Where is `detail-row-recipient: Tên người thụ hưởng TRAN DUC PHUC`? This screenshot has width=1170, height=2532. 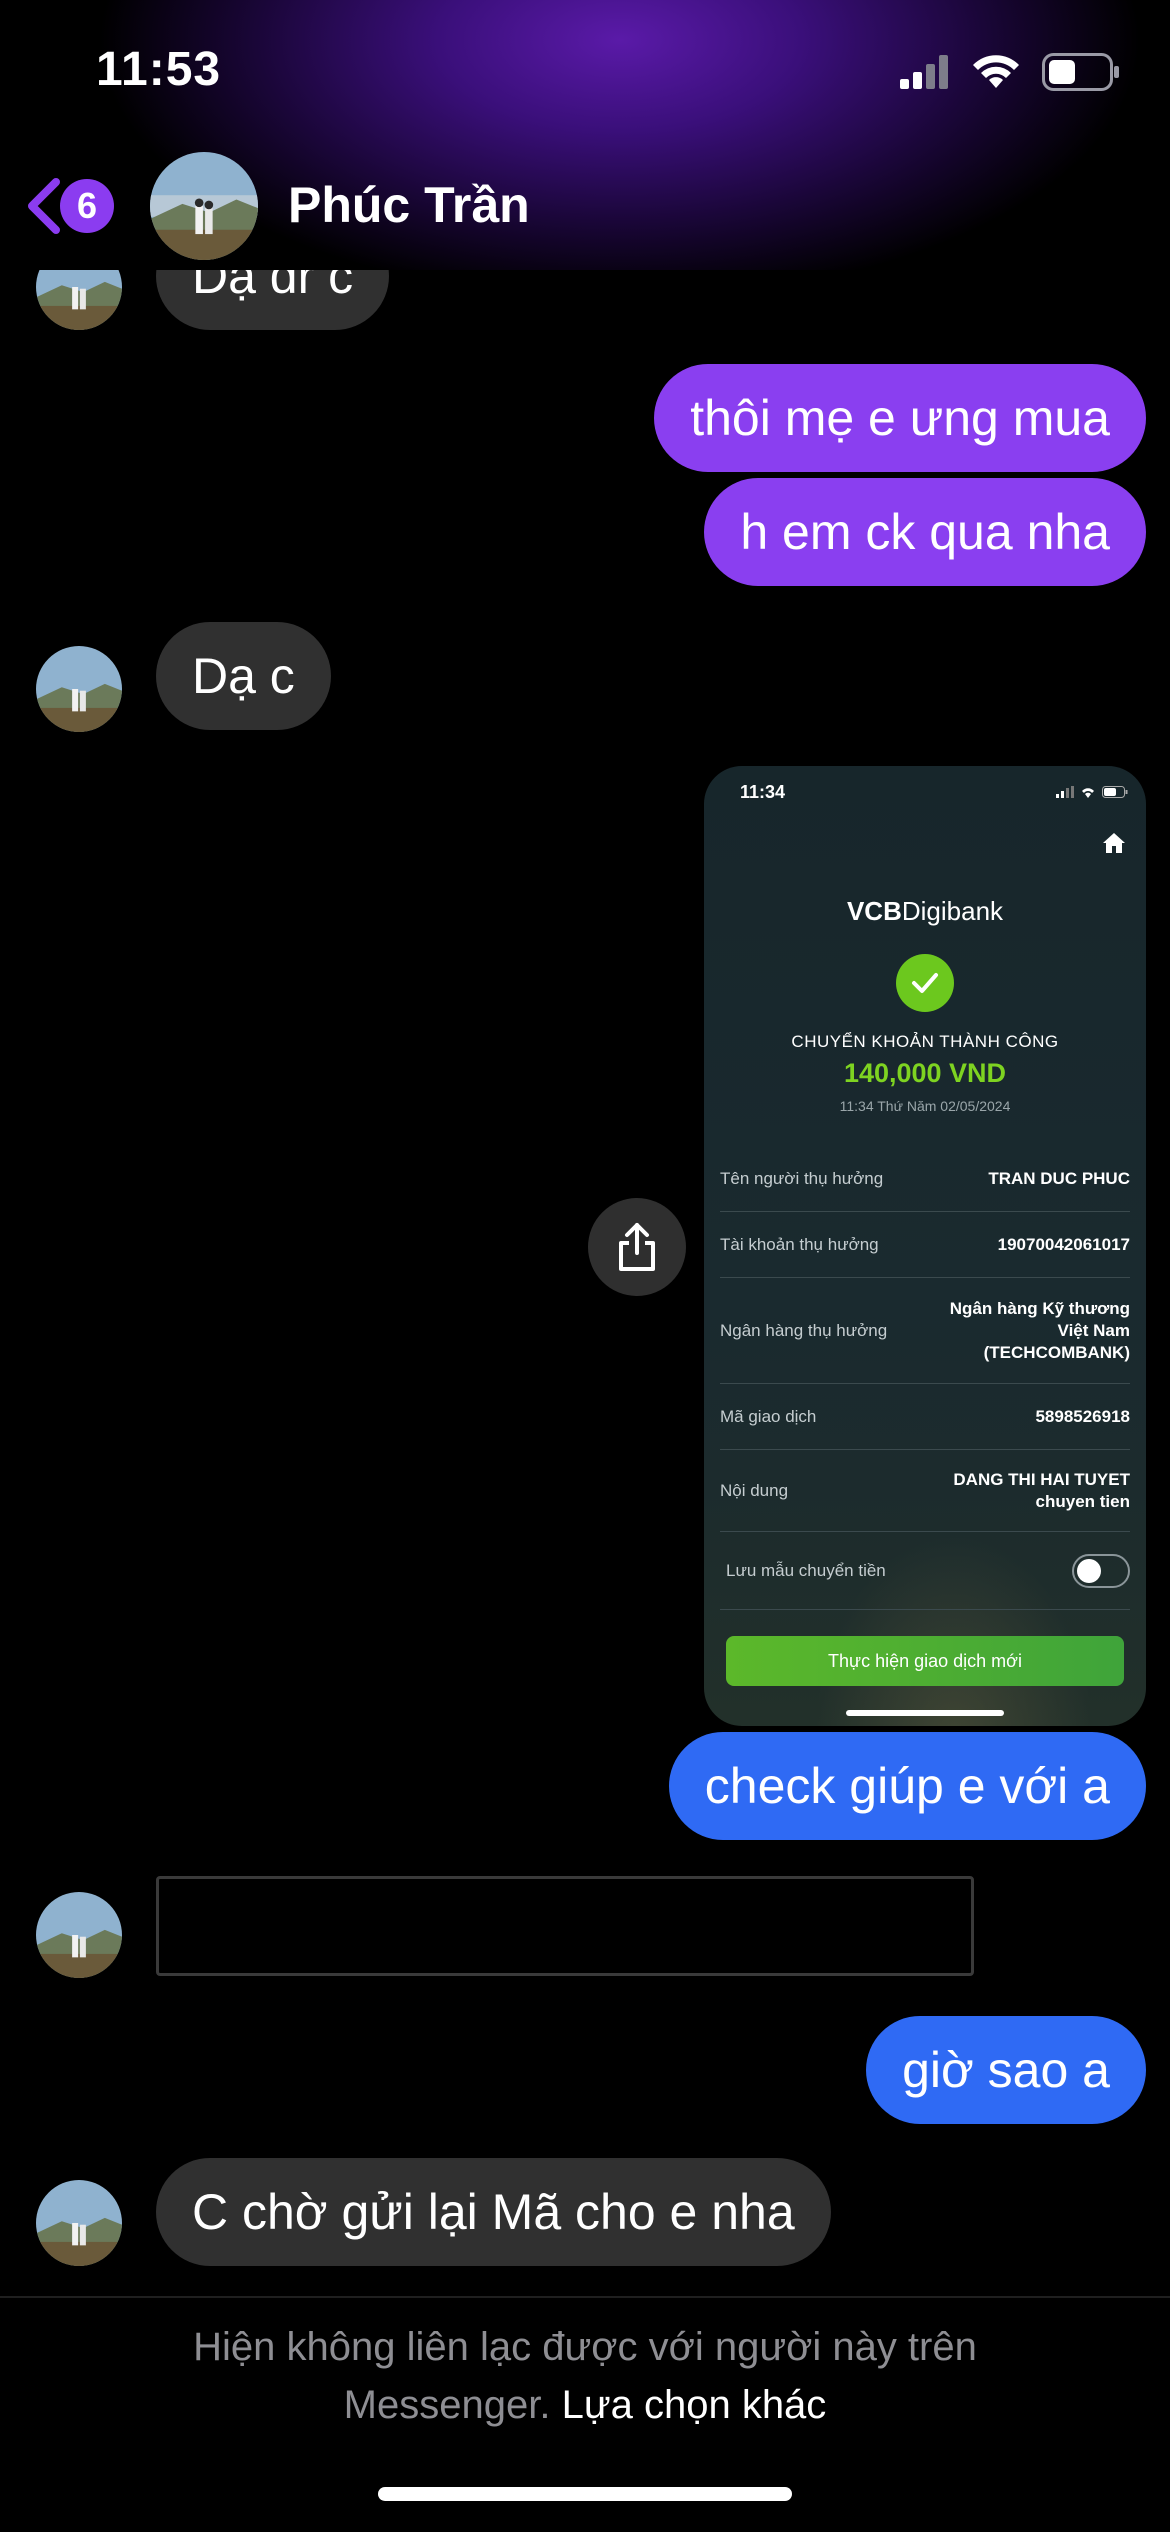
detail-row-recipient: Tên người thụ hưởng TRAN DUC PHUC is located at coordinates (925, 1179).